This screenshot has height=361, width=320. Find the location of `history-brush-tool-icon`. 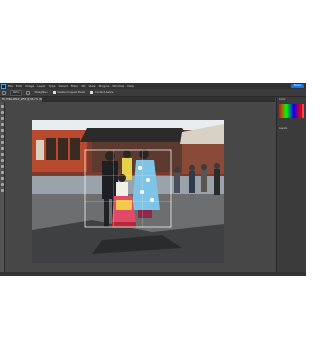

history-brush-tool-icon is located at coordinates (2, 166).